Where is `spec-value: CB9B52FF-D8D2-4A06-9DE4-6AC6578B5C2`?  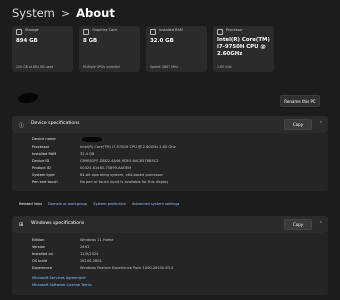
spec-value: CB9B52FF-D8D2-4A06-9DE4-6AC6578B5C2 is located at coordinates (119, 161).